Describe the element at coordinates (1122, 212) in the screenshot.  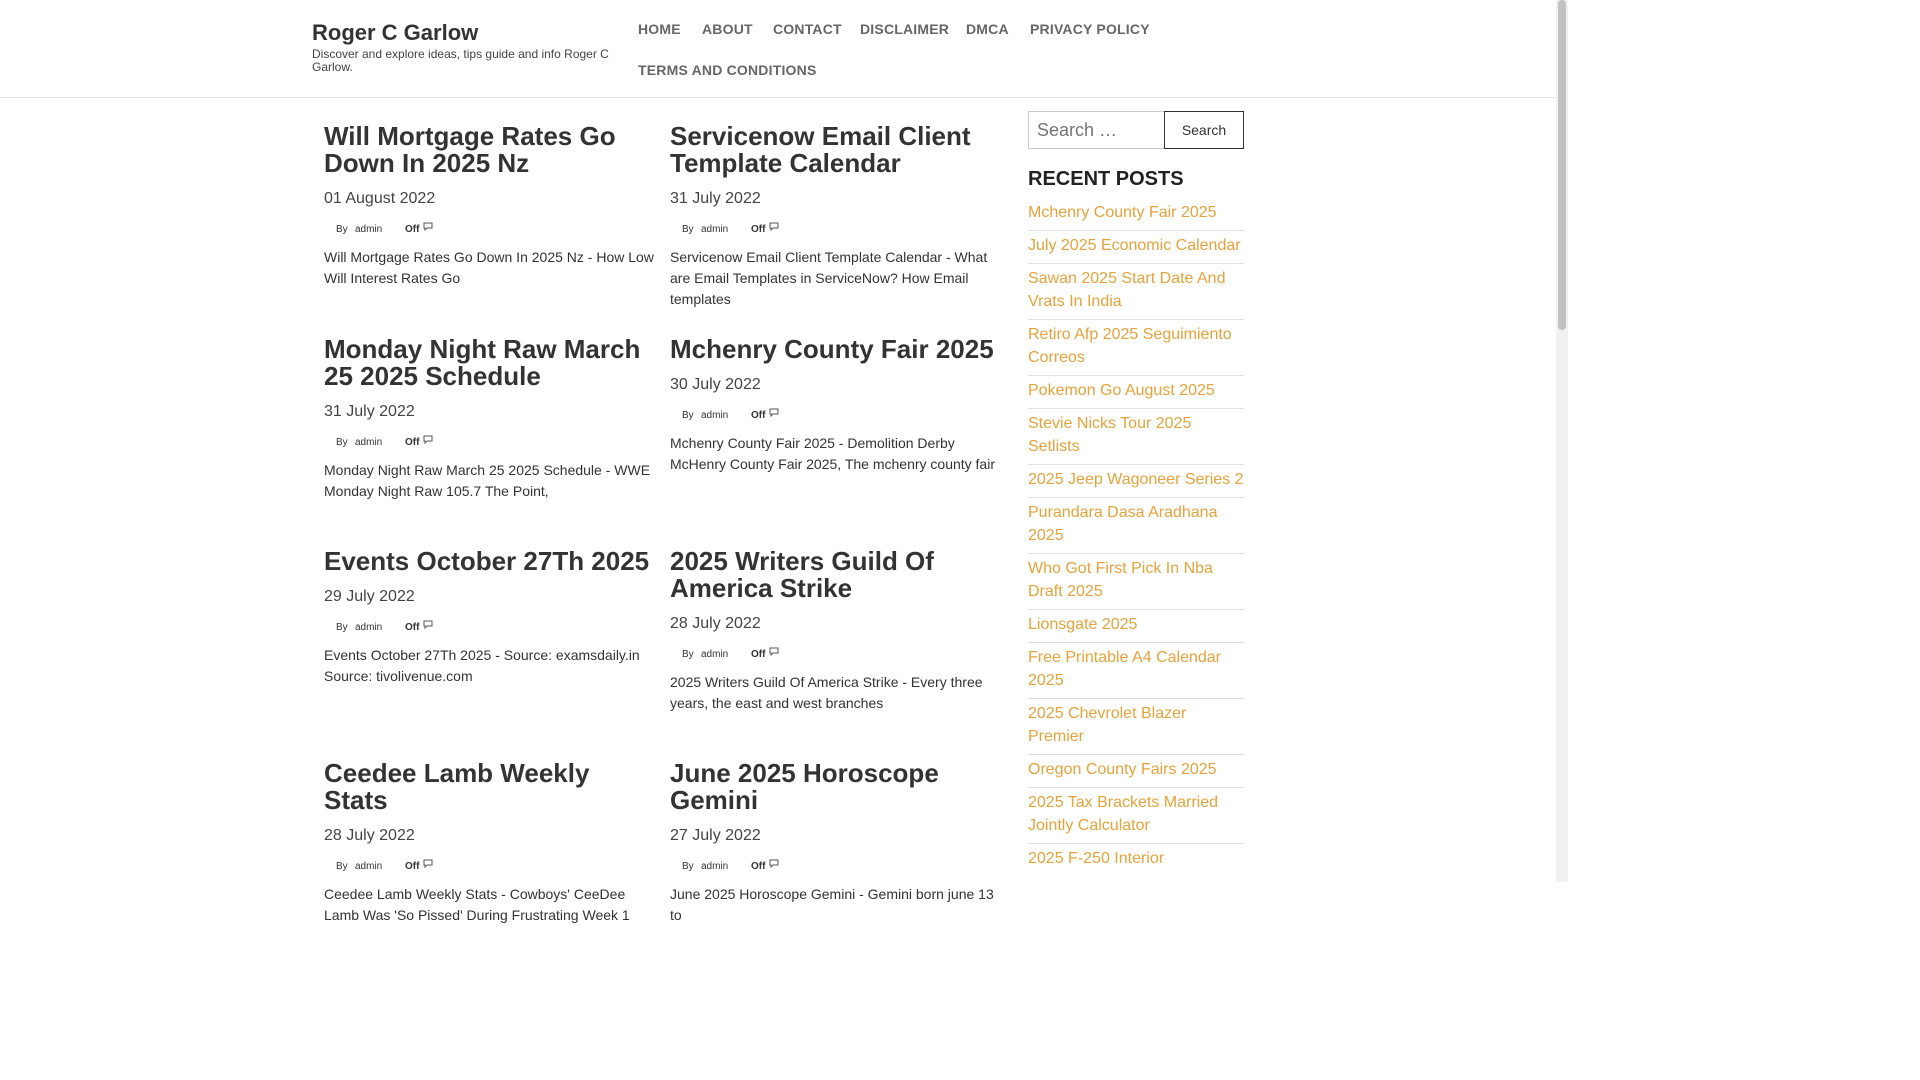
I see `recent-post-link: Mchenry County Fair 2025` at that location.